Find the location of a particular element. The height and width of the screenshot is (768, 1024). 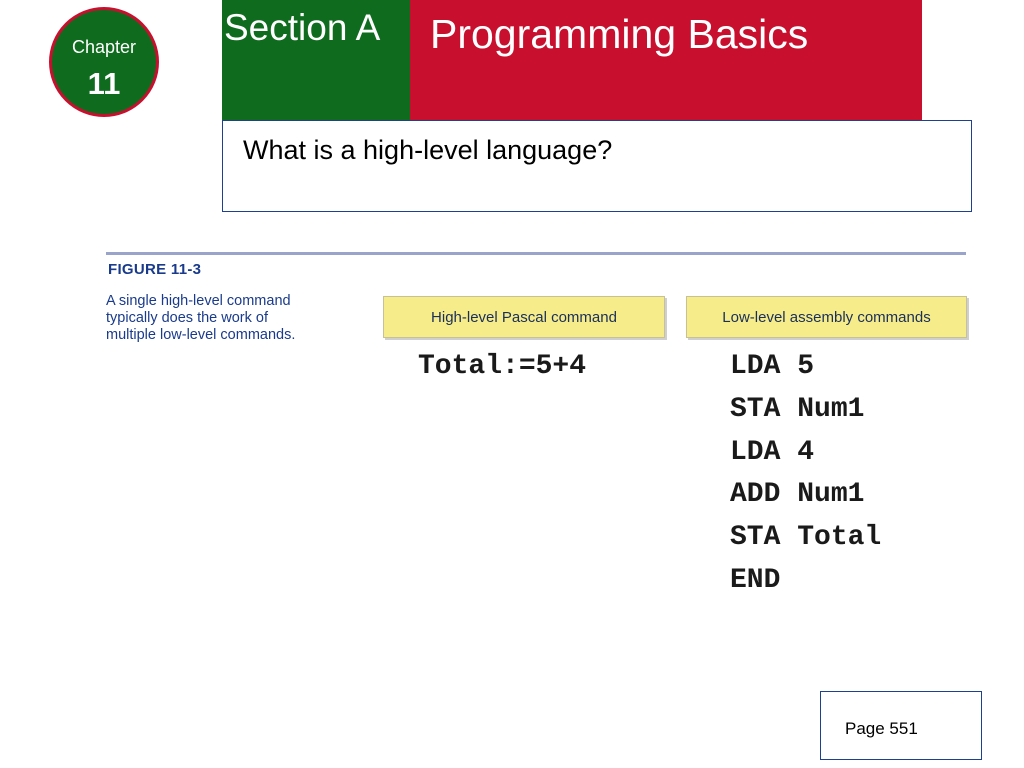

chapter-badge: Chapter 11 is located at coordinates (104, 62).